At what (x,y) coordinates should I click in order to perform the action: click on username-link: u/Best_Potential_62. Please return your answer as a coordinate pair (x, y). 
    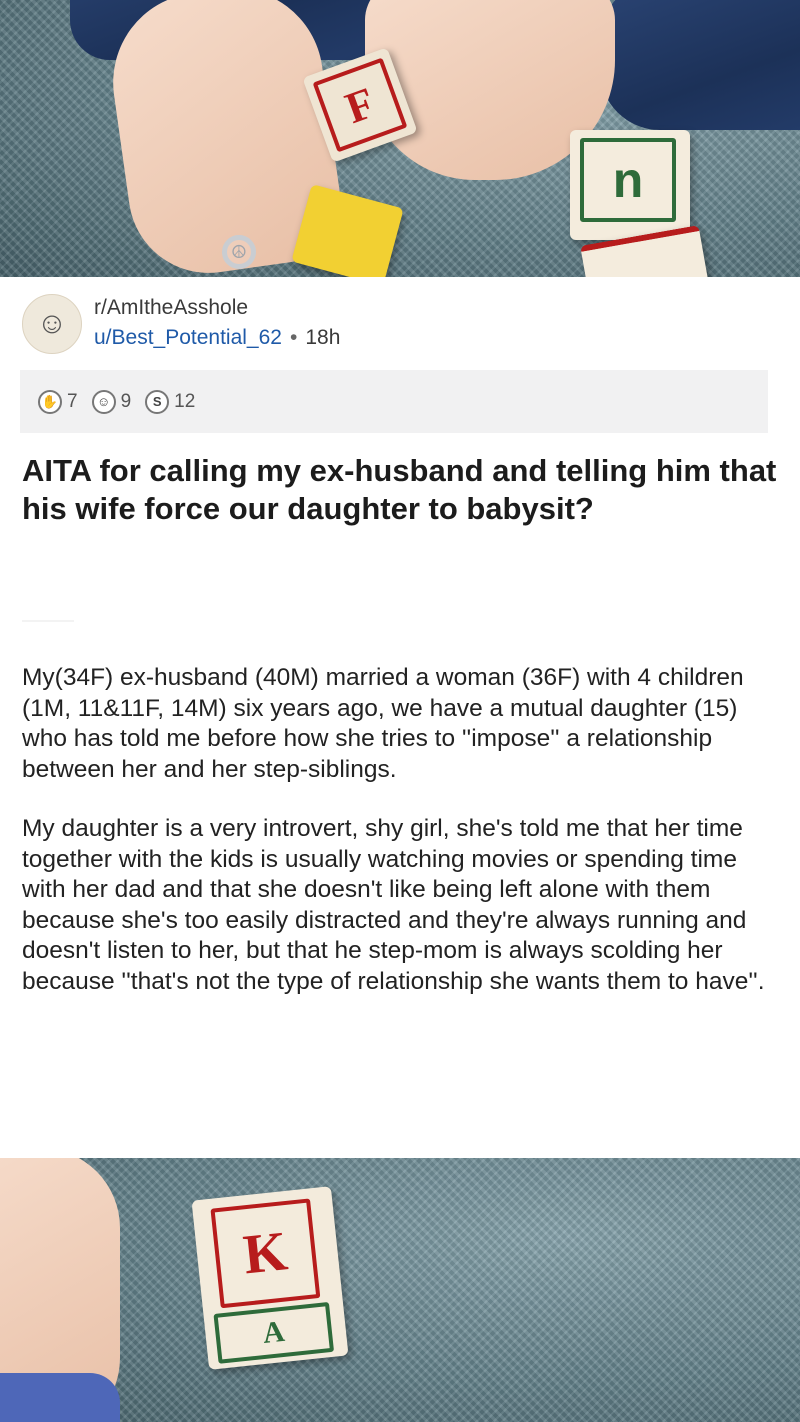
    Looking at the image, I should click on (188, 337).